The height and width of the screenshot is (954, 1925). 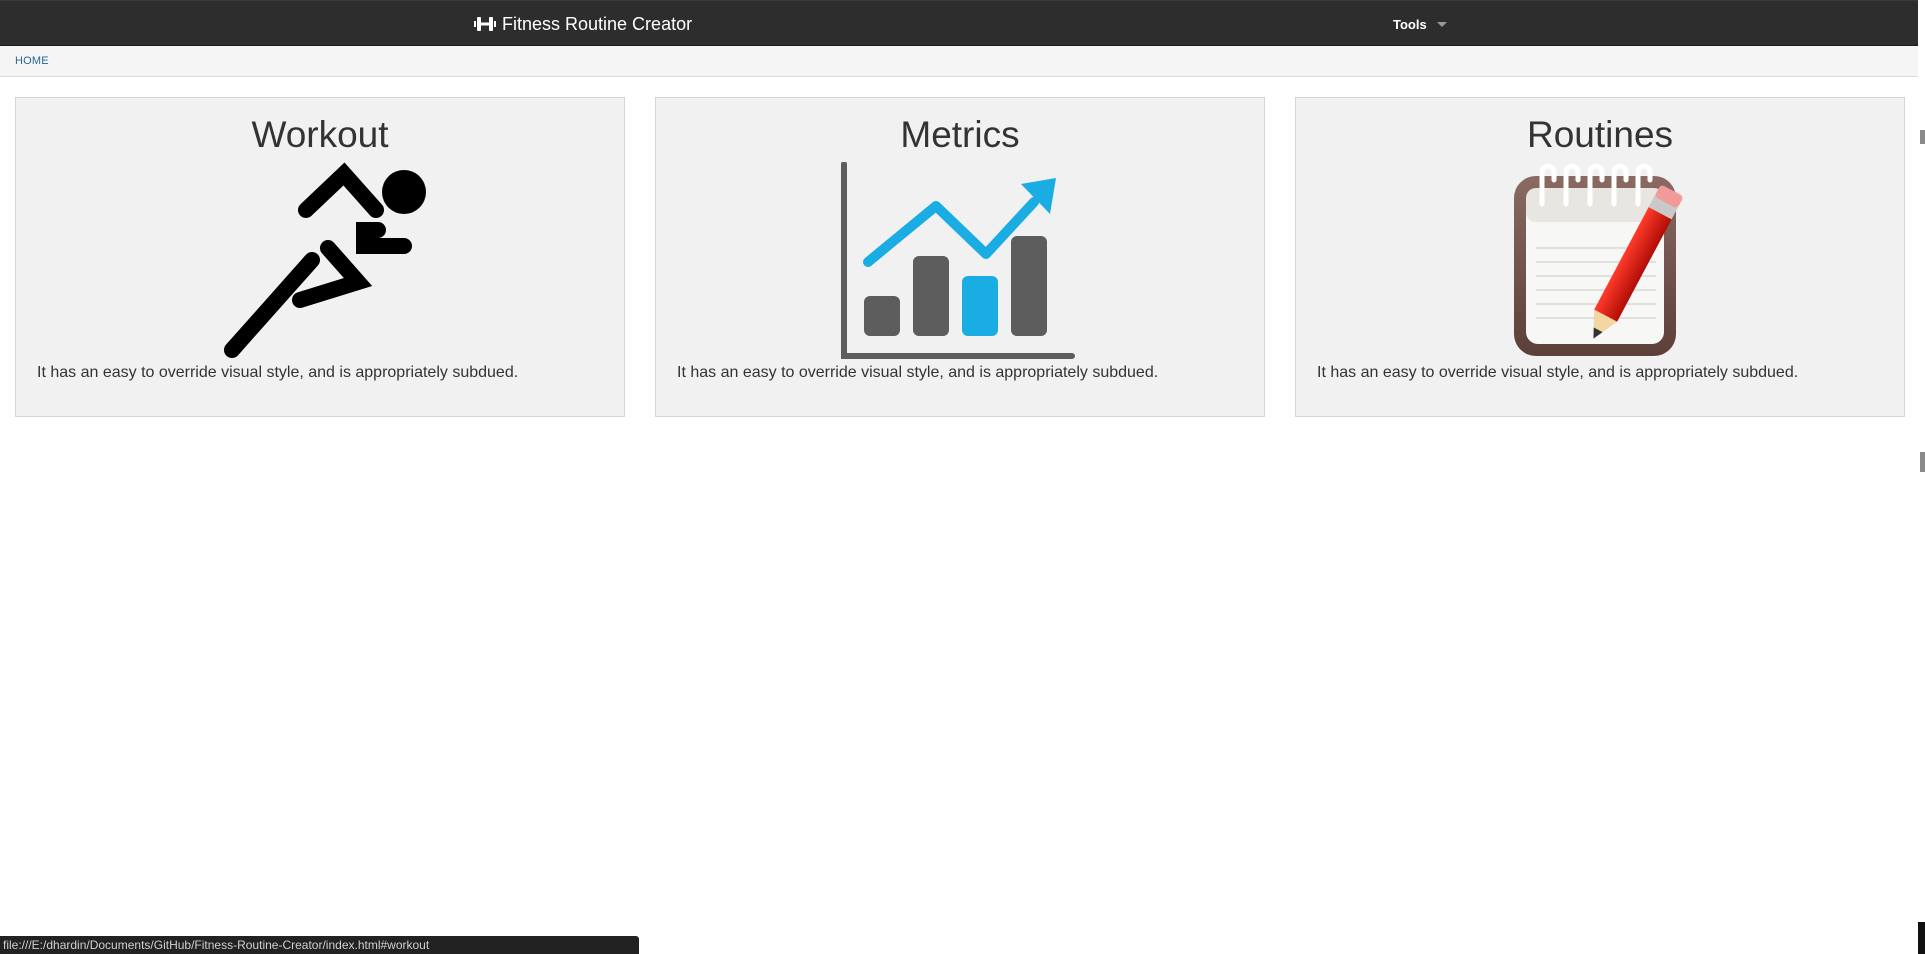 I want to click on caret-down-icon, so click(x=1441, y=24).